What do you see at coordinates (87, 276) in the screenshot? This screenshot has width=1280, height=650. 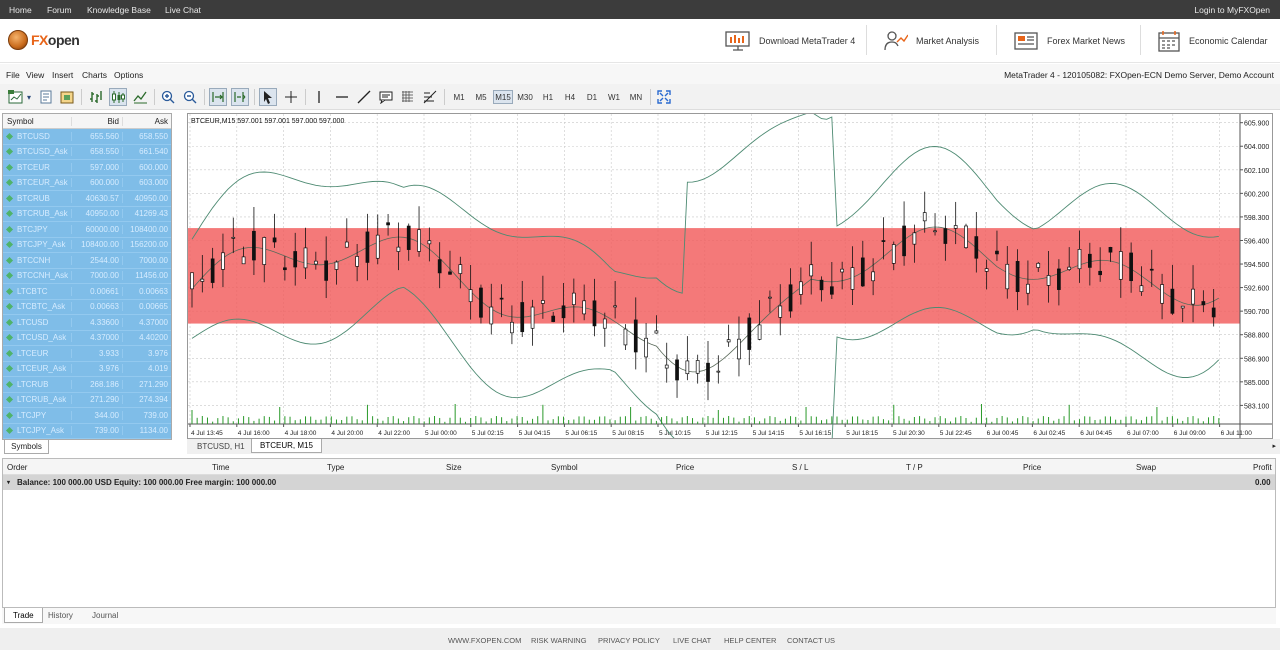 I see `market-watch-row: BTCCNH_Ask 7000.00 11456.00` at bounding box center [87, 276].